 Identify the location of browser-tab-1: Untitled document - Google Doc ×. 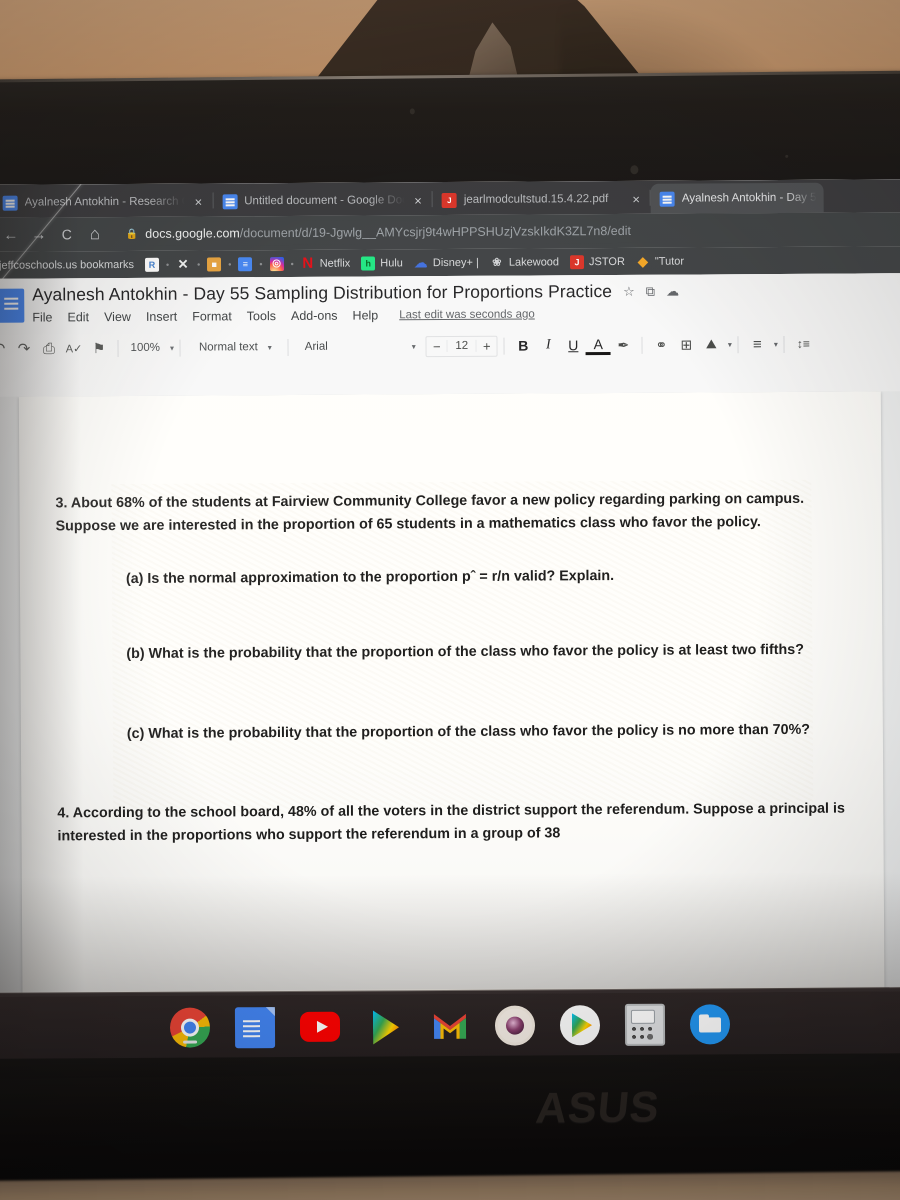
(322, 200).